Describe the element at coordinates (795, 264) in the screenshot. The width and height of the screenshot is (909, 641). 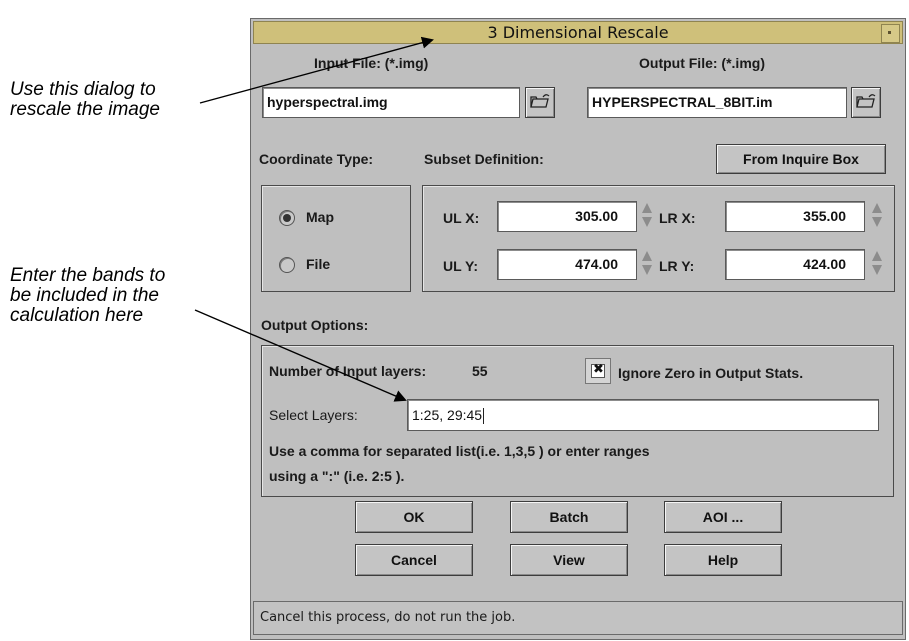
I see `lry-field: 424.00` at that location.